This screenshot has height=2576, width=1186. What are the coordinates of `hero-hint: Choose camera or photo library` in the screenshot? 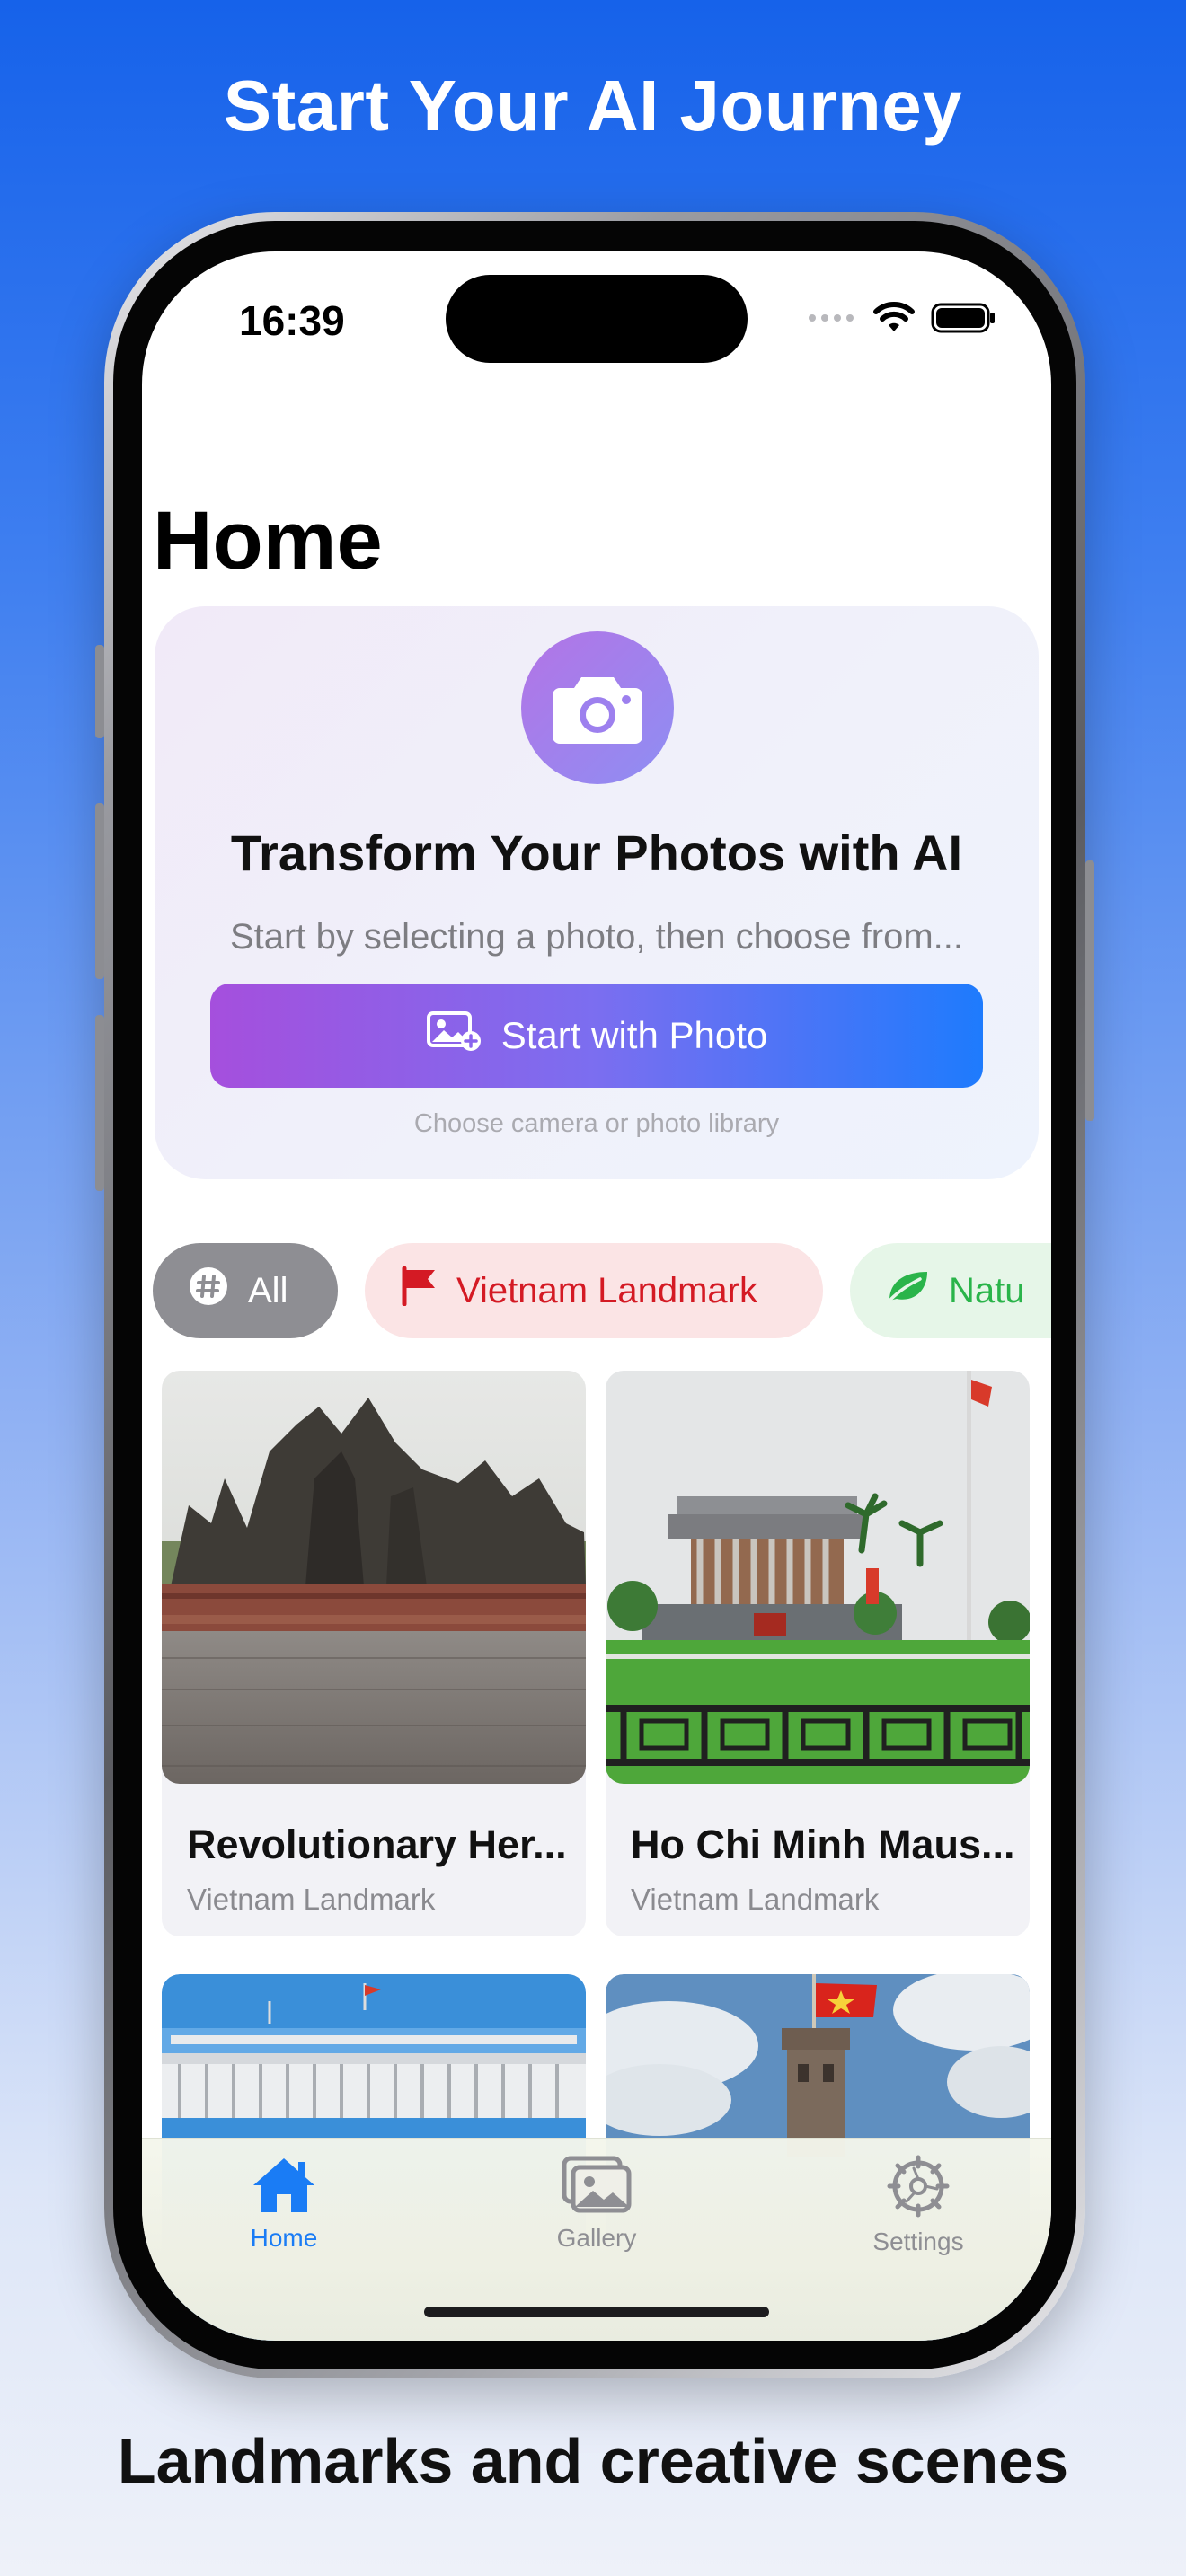 It's located at (596, 1123).